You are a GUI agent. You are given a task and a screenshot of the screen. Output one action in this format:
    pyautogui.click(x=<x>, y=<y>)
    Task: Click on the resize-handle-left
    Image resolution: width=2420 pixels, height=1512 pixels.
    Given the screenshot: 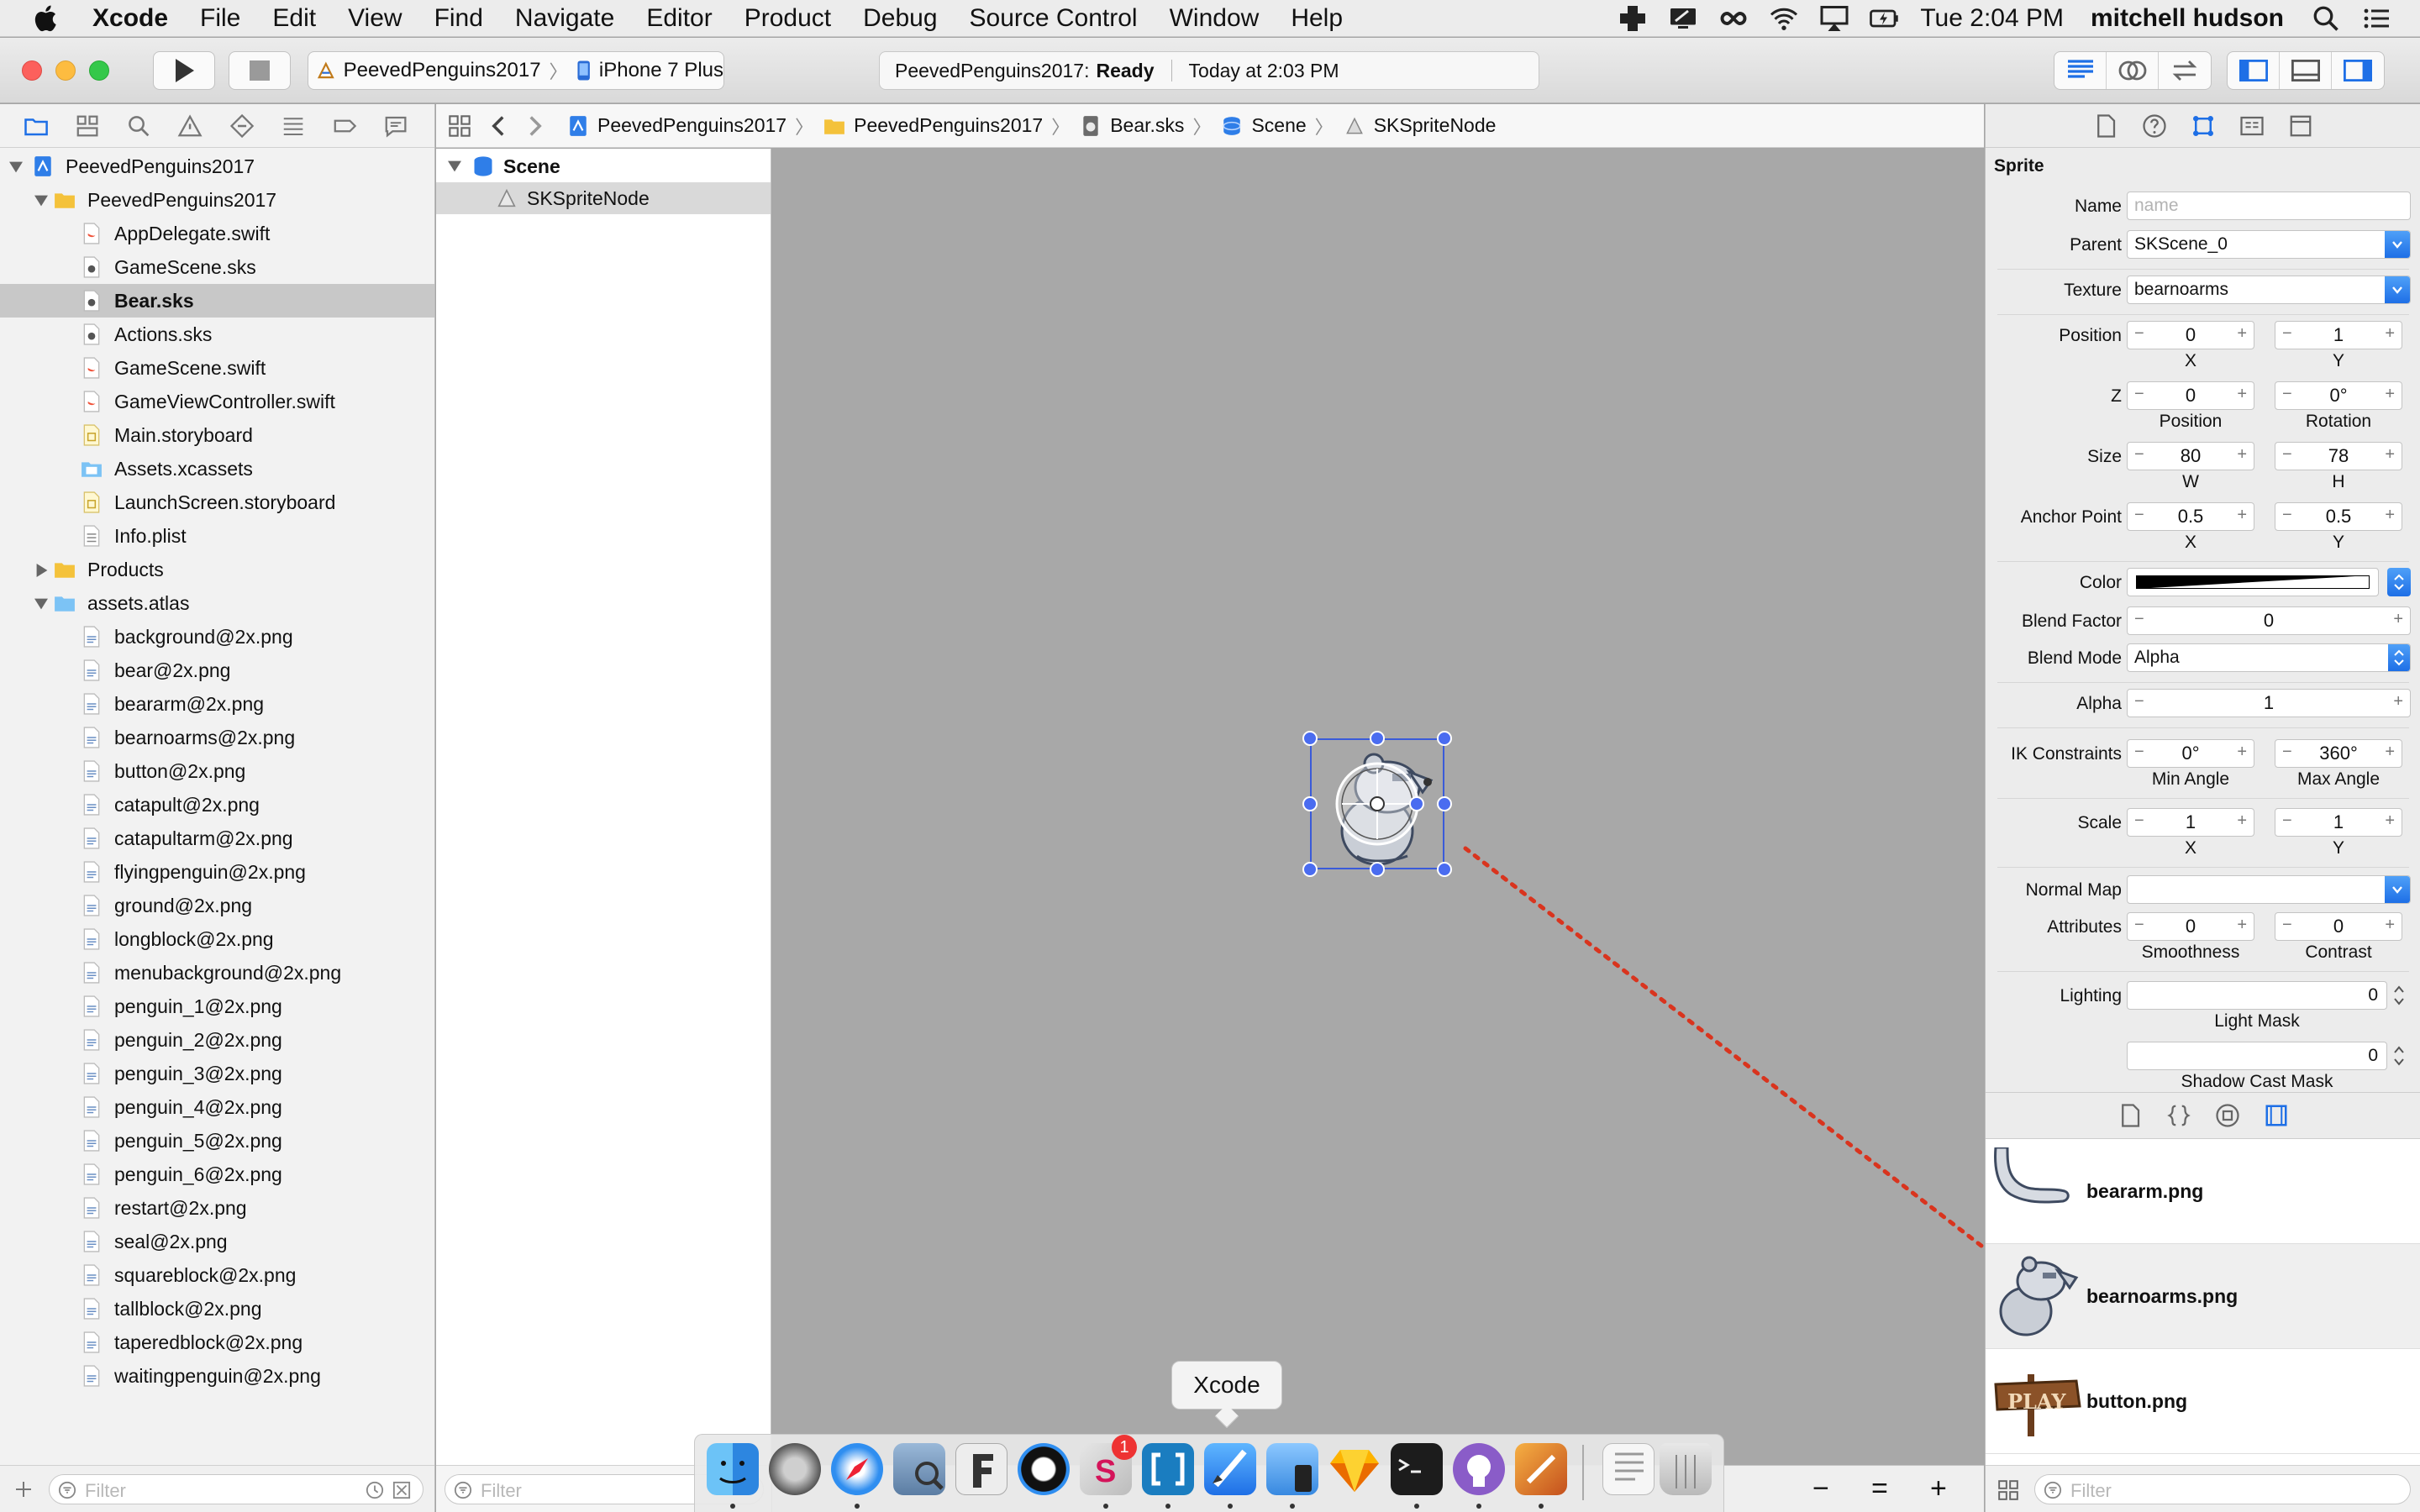 What is the action you would take?
    pyautogui.click(x=1310, y=803)
    